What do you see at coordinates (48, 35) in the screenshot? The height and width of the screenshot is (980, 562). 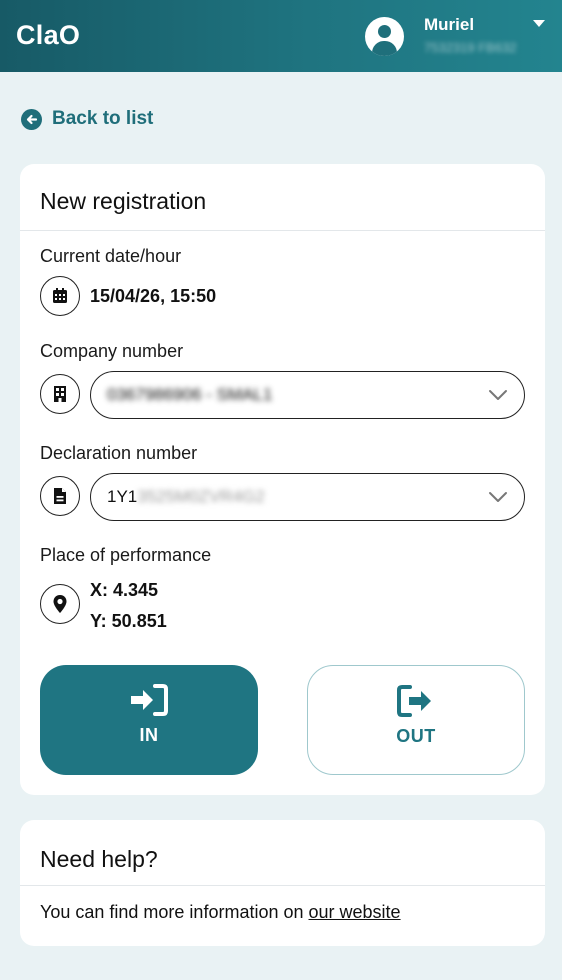 I see `app-brand: ClaO` at bounding box center [48, 35].